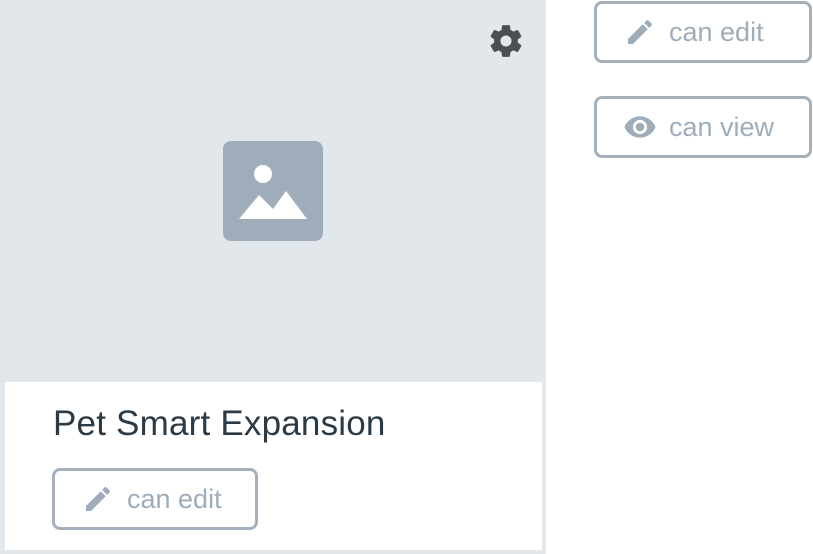 This screenshot has width=813, height=554. What do you see at coordinates (716, 31) in the screenshot?
I see `can-edit-label: can edit` at bounding box center [716, 31].